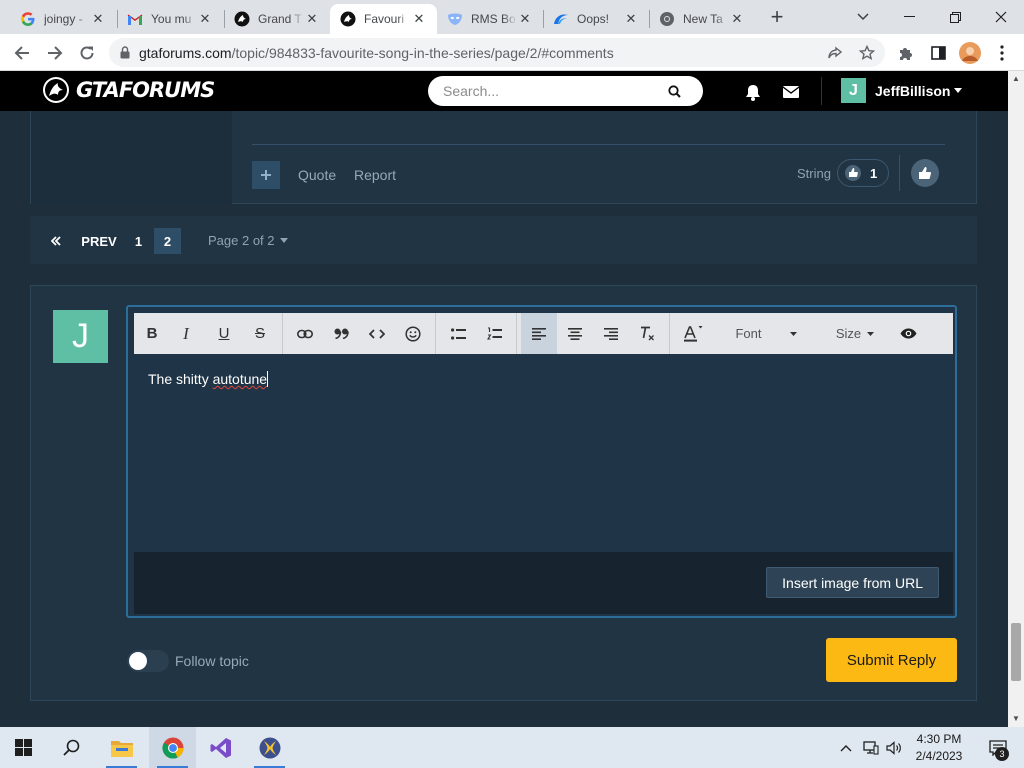 The image size is (1024, 768). What do you see at coordinates (172, 747) in the screenshot?
I see `taskbar-chrome` at bounding box center [172, 747].